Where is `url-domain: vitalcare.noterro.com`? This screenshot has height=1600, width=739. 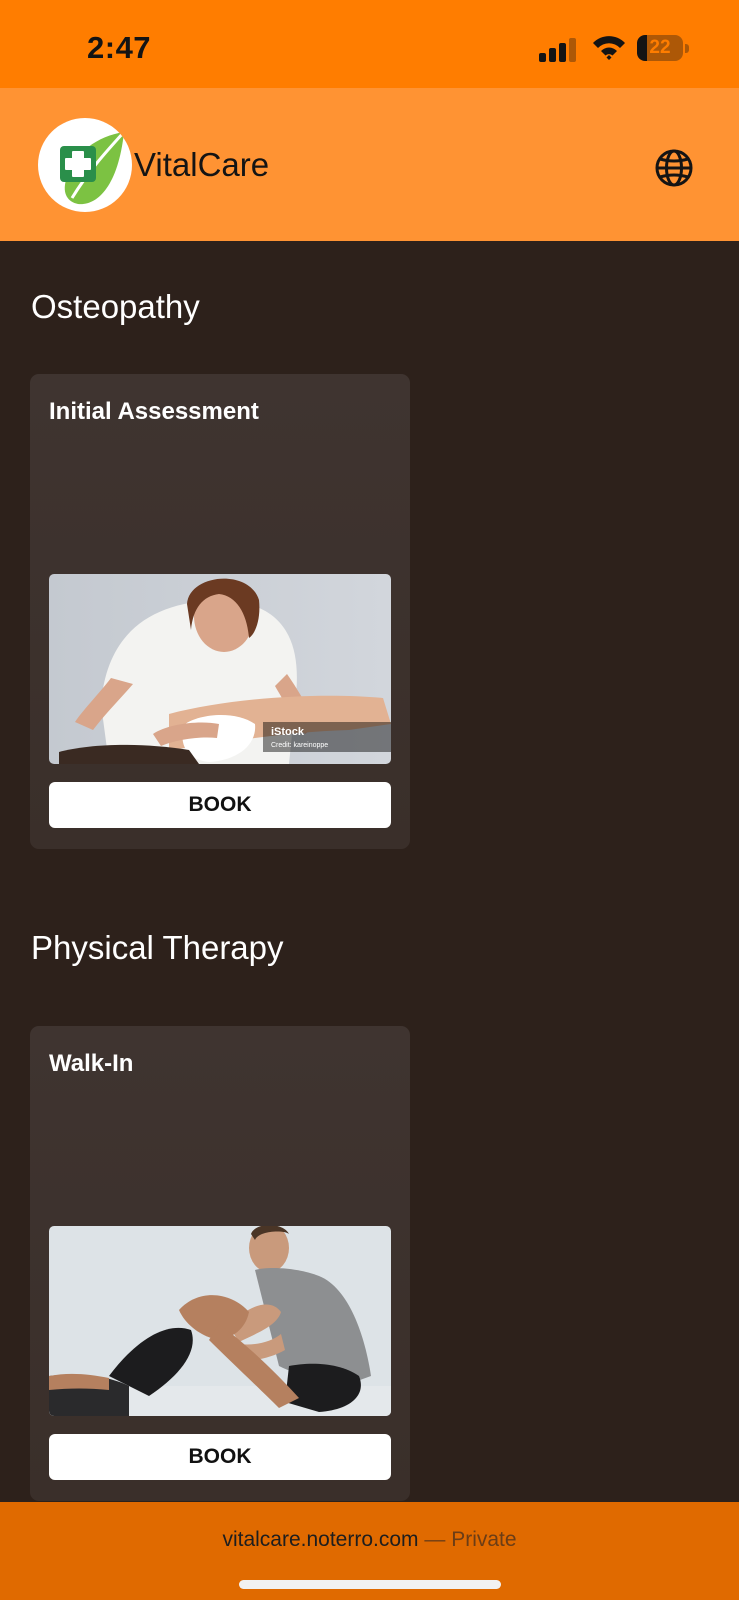
url-domain: vitalcare.noterro.com is located at coordinates (320, 1539).